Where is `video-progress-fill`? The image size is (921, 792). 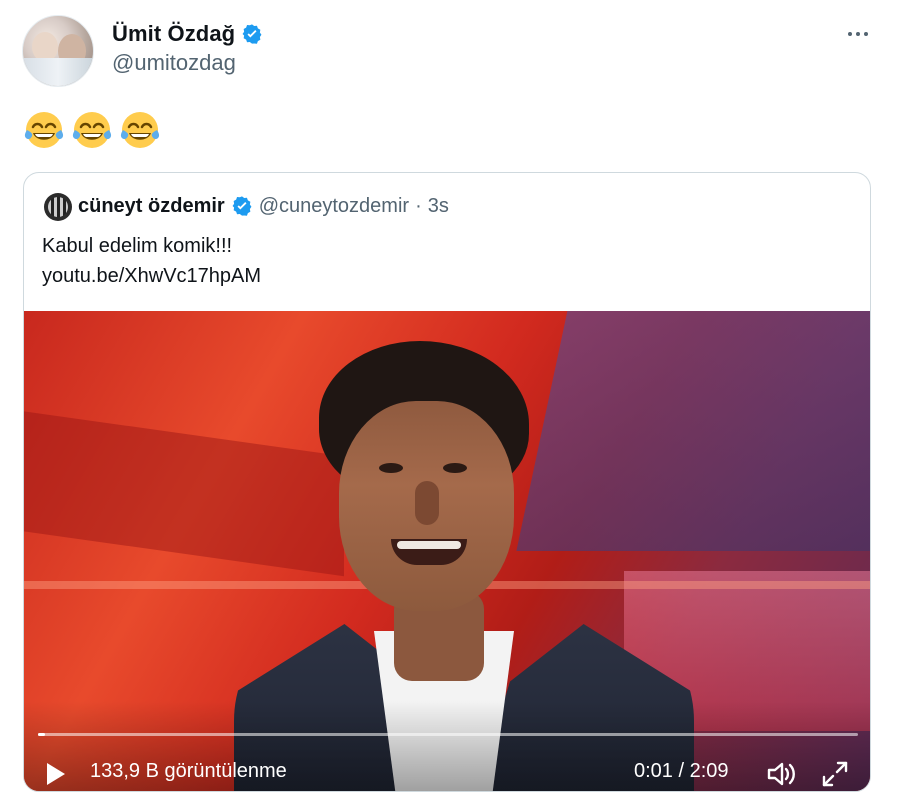
video-progress-fill is located at coordinates (41, 734).